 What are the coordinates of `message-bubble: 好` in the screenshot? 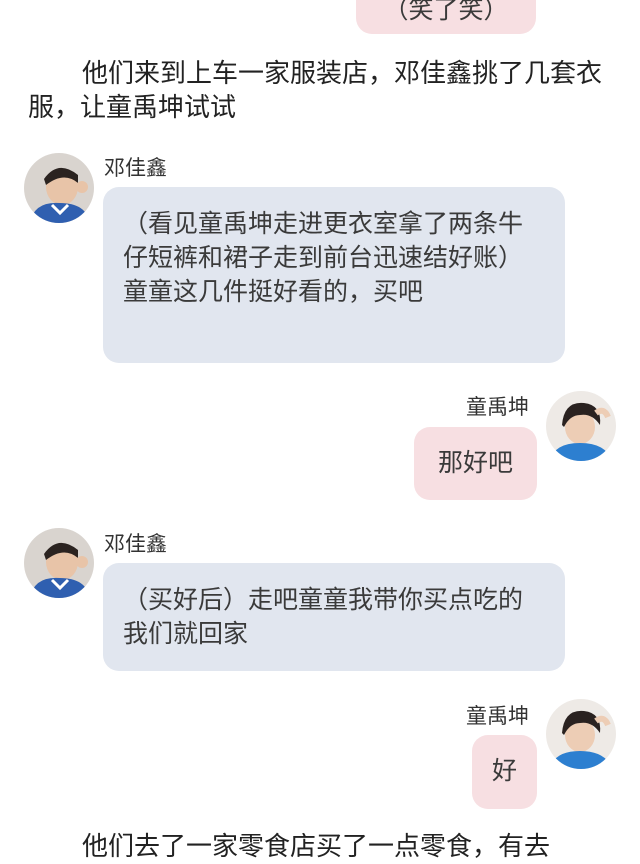 It's located at (504, 772).